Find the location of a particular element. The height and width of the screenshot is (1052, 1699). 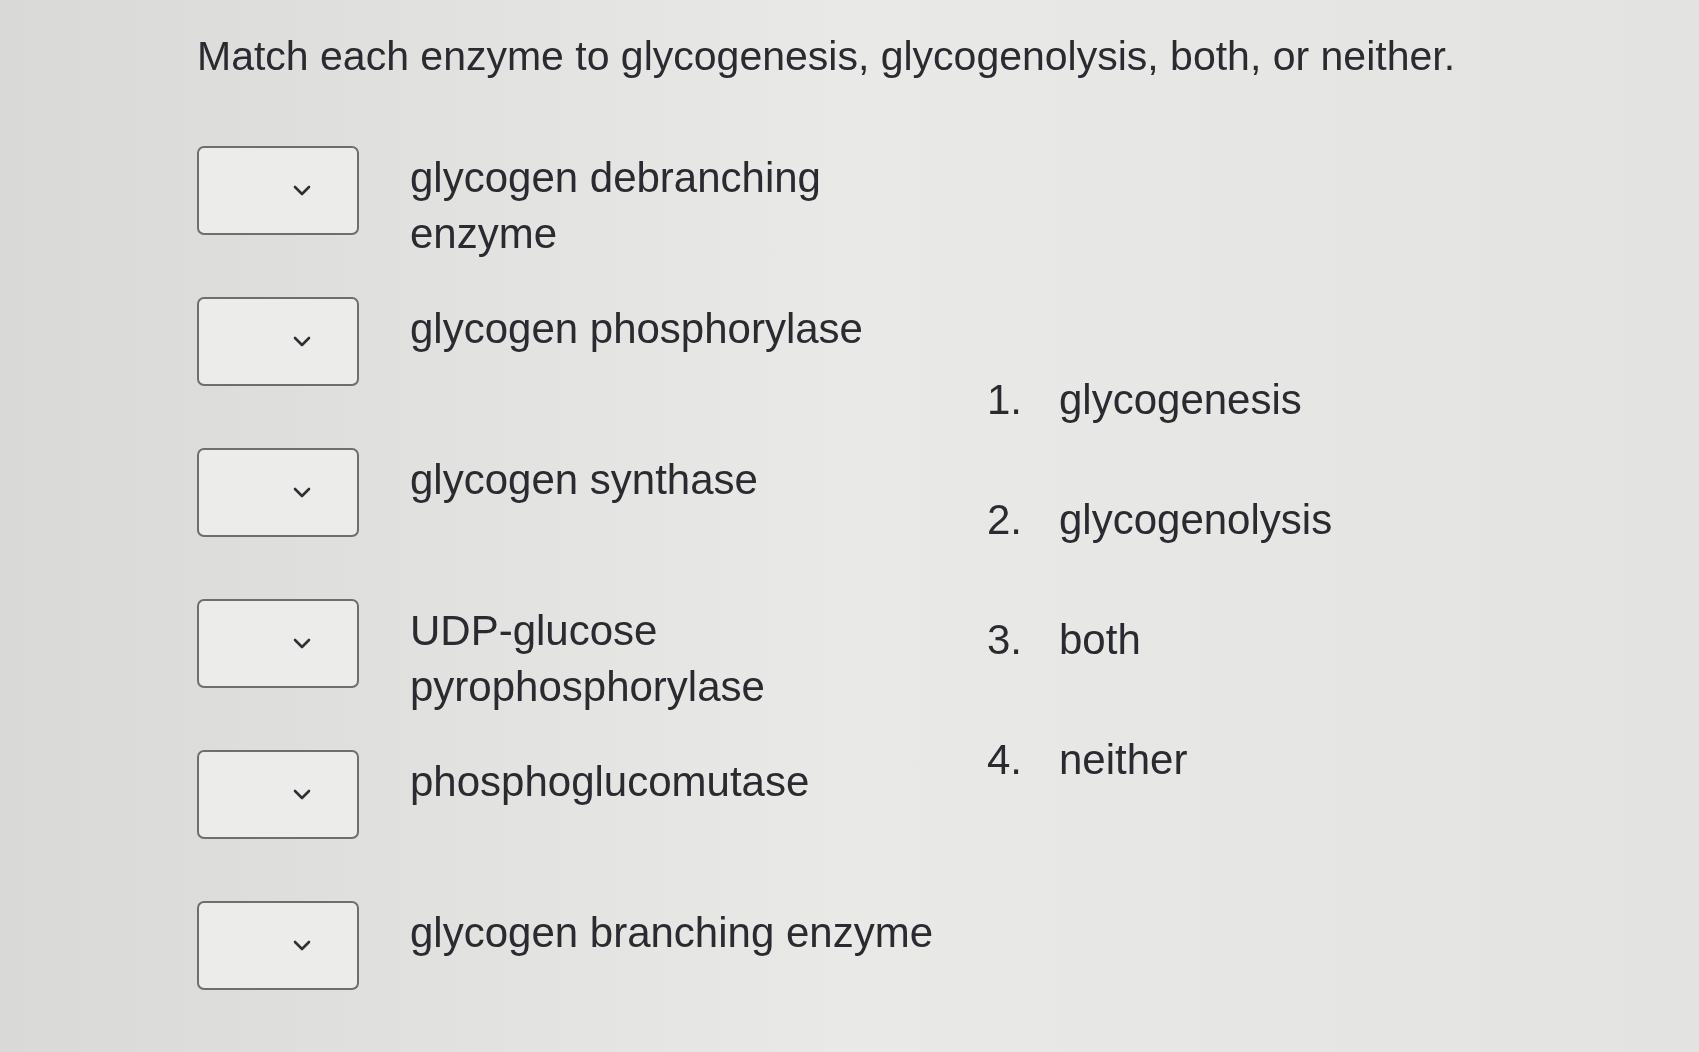

option-label: glycogenesis is located at coordinates (1180, 400).